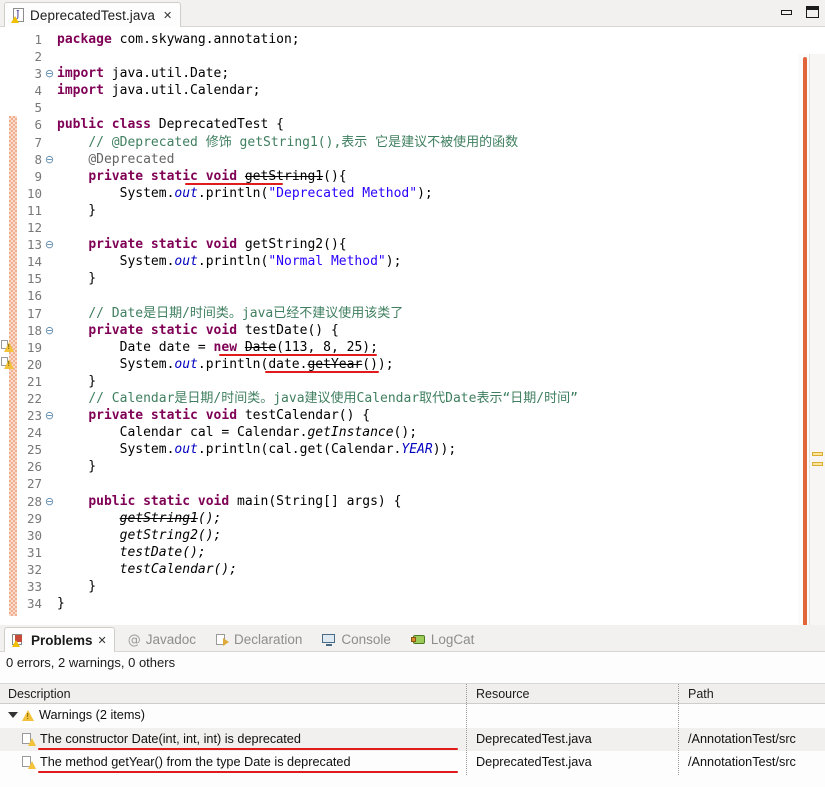  I want to click on column-header-path: Path, so click(697, 694).